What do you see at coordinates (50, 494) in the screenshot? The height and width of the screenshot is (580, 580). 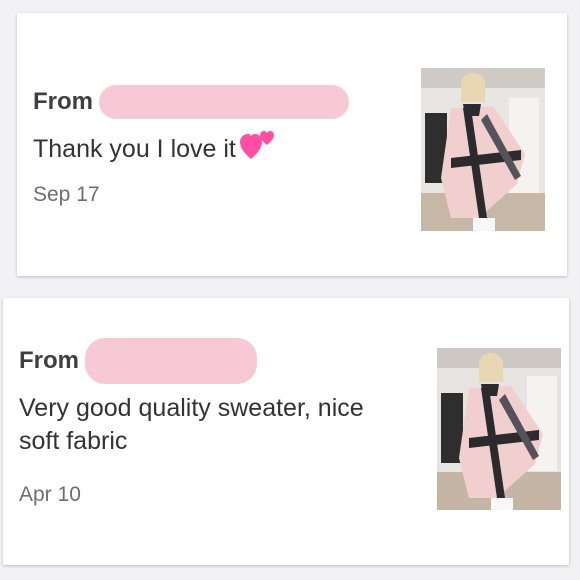 I see `review-date: Apr 10` at bounding box center [50, 494].